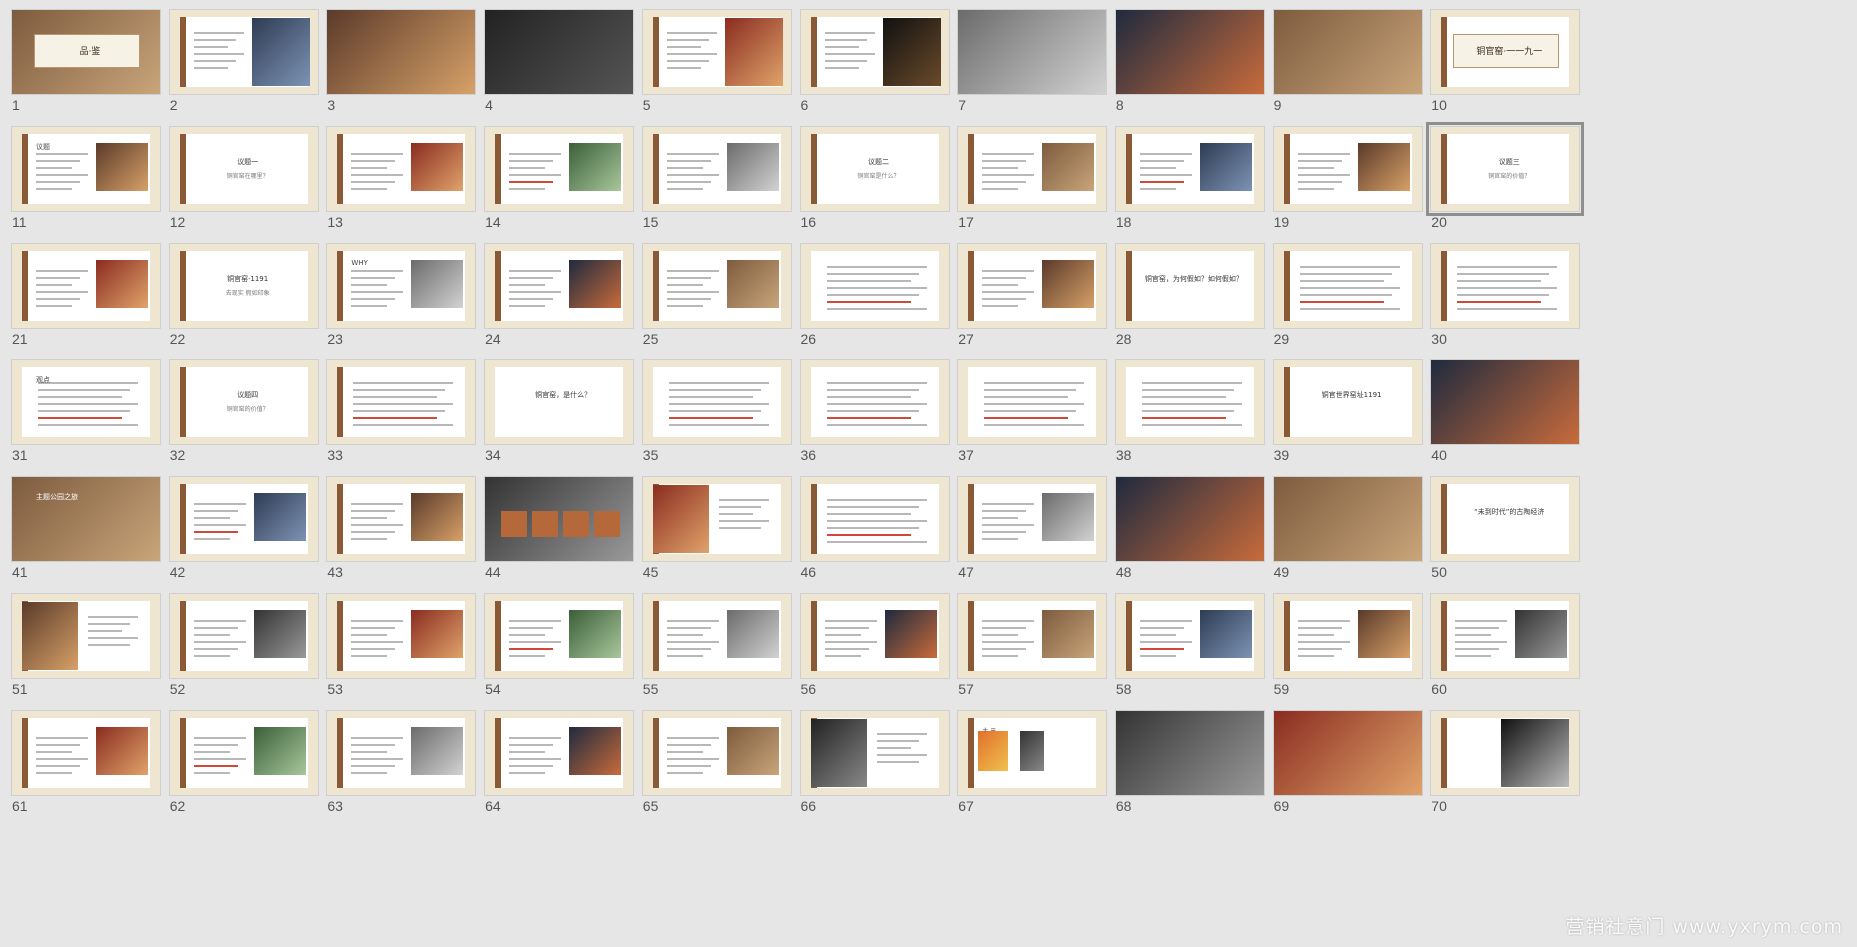 Image resolution: width=1857 pixels, height=947 pixels. I want to click on slide-thumbnail: + =, so click(1032, 752).